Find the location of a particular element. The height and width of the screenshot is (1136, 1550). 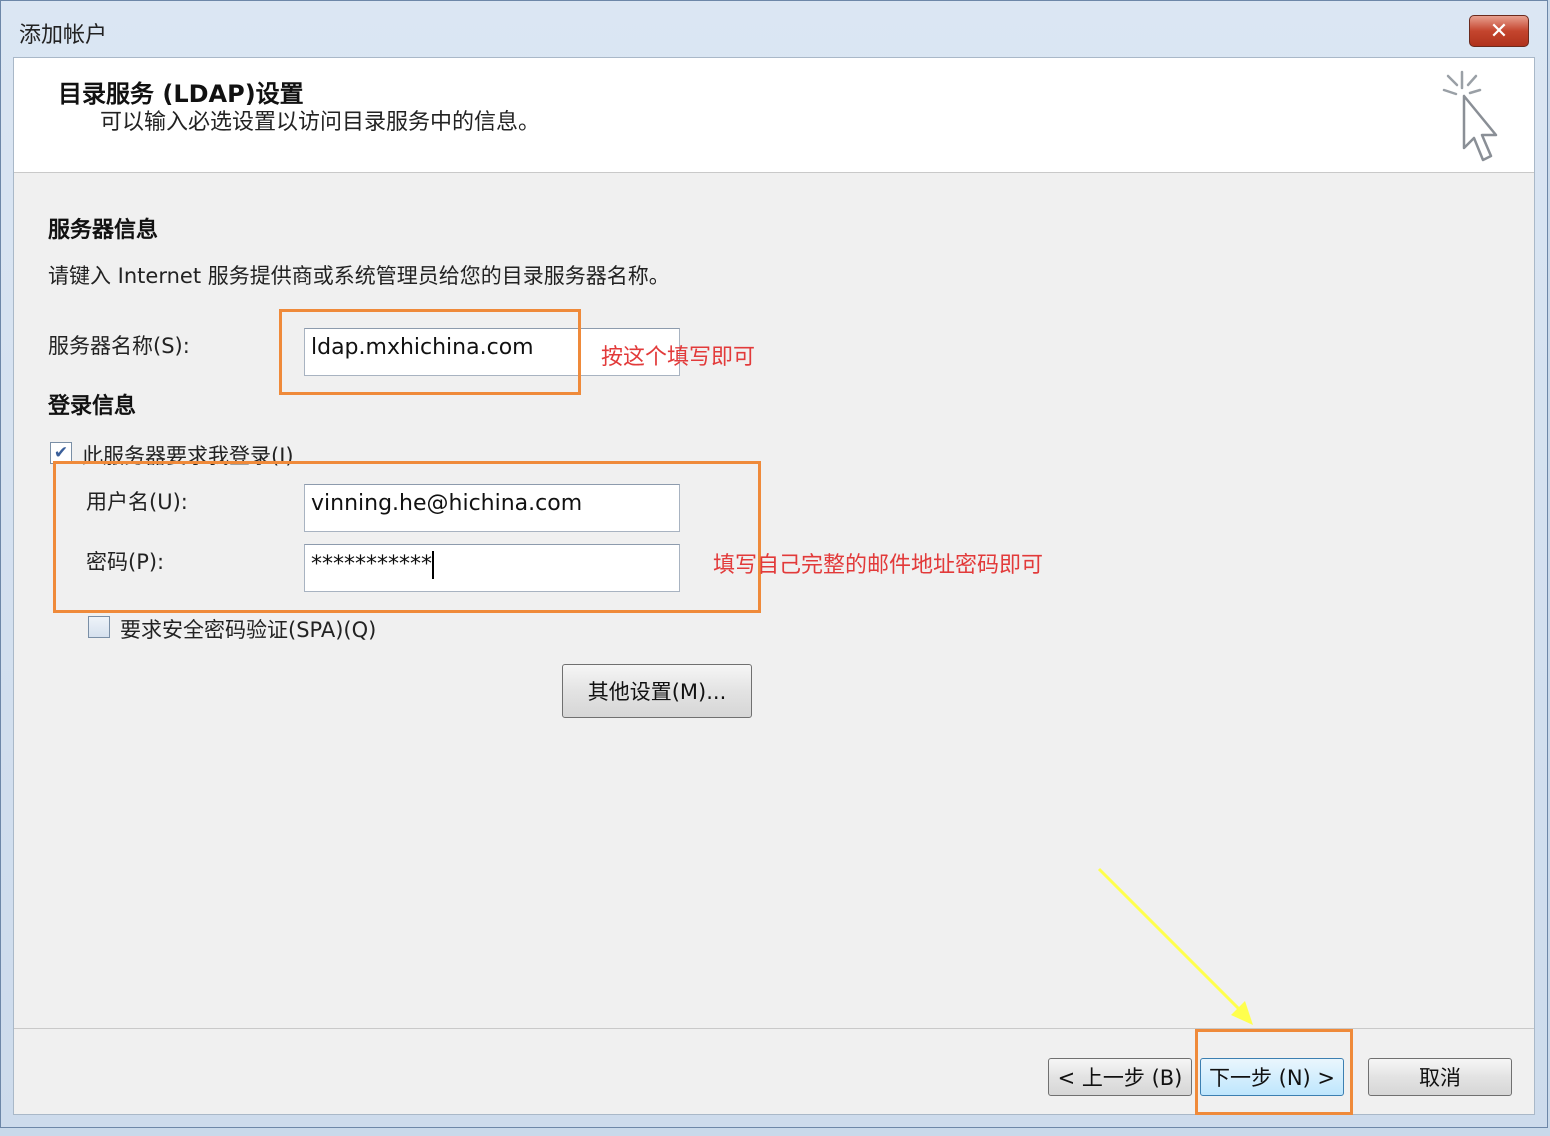

close-button: ✕ is located at coordinates (1499, 31).